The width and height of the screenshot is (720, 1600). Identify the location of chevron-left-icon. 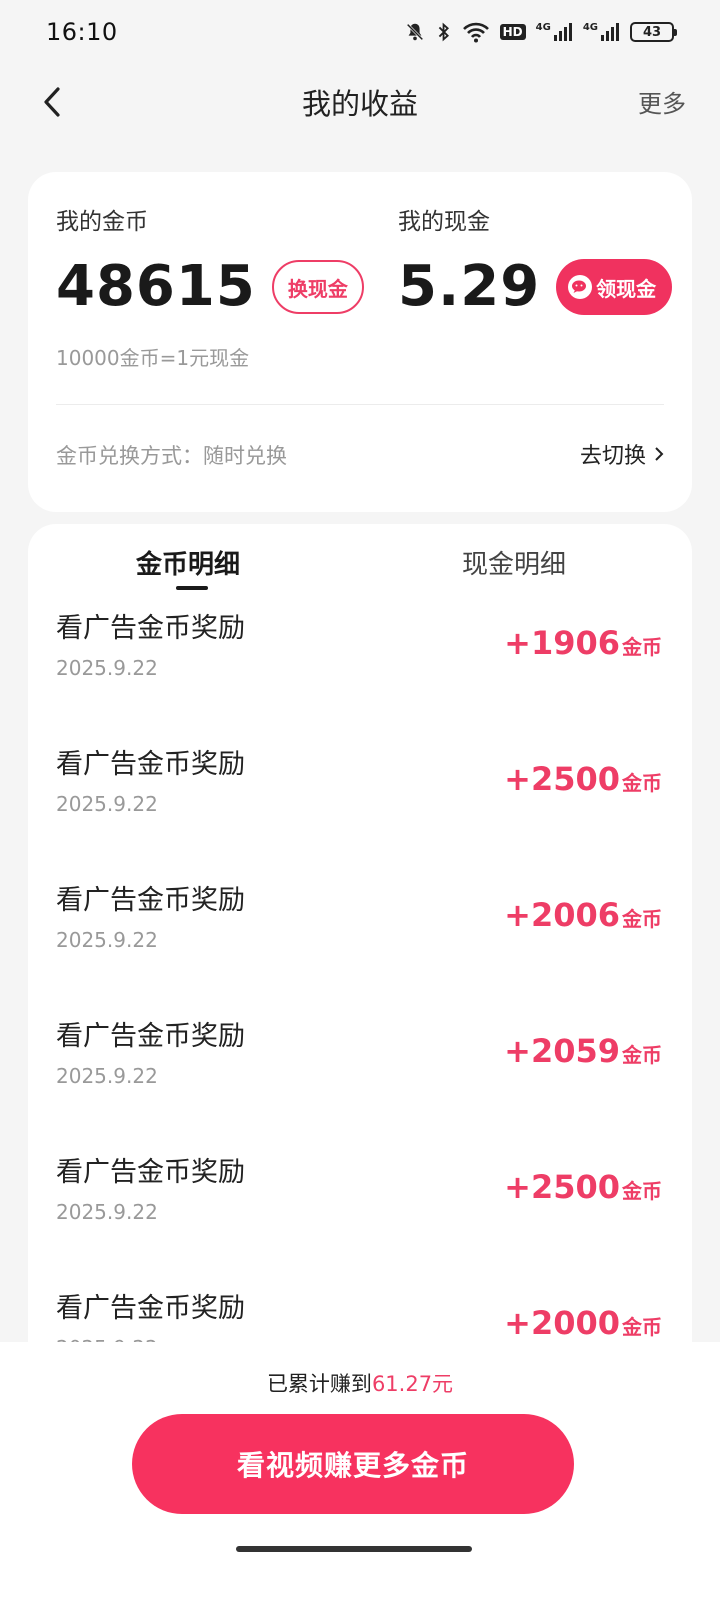
(52, 102).